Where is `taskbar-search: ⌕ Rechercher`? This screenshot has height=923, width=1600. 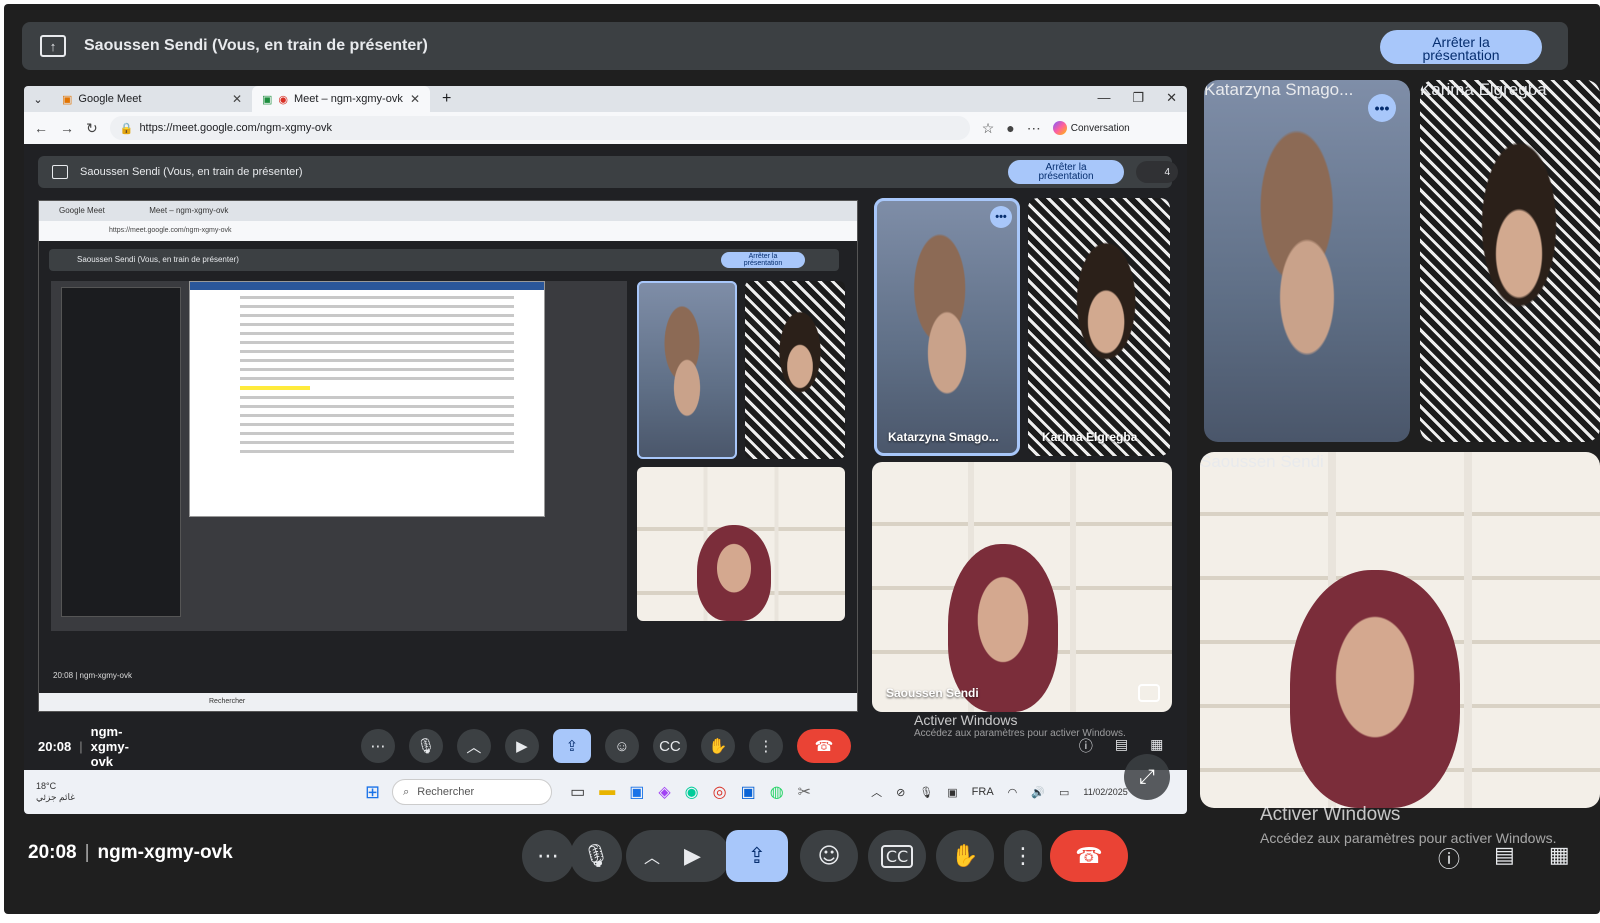 taskbar-search: ⌕ Rechercher is located at coordinates (472, 792).